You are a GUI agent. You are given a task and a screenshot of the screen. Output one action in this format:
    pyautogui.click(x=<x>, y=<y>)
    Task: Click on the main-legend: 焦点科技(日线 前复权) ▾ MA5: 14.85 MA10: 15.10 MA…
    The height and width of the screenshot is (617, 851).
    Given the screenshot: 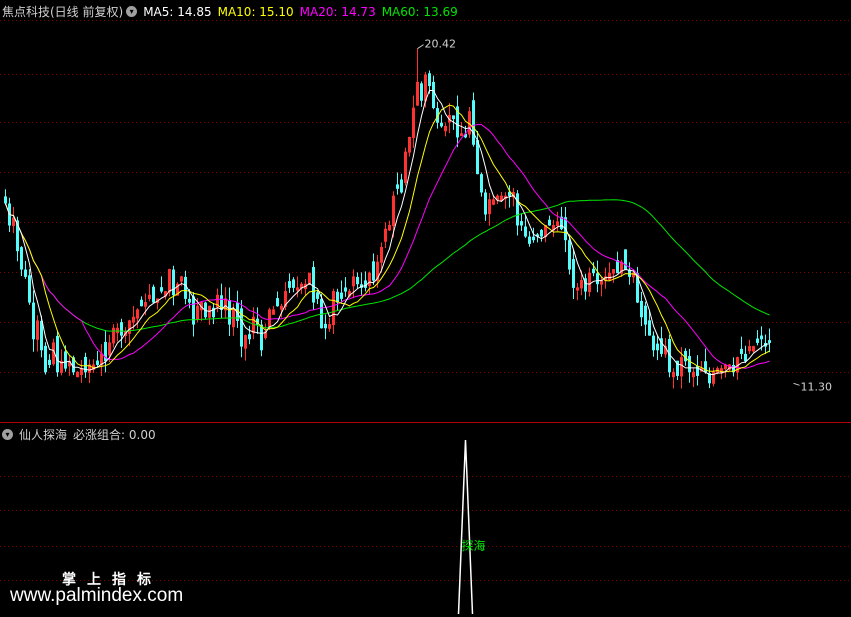 What is the action you would take?
    pyautogui.click(x=233, y=11)
    